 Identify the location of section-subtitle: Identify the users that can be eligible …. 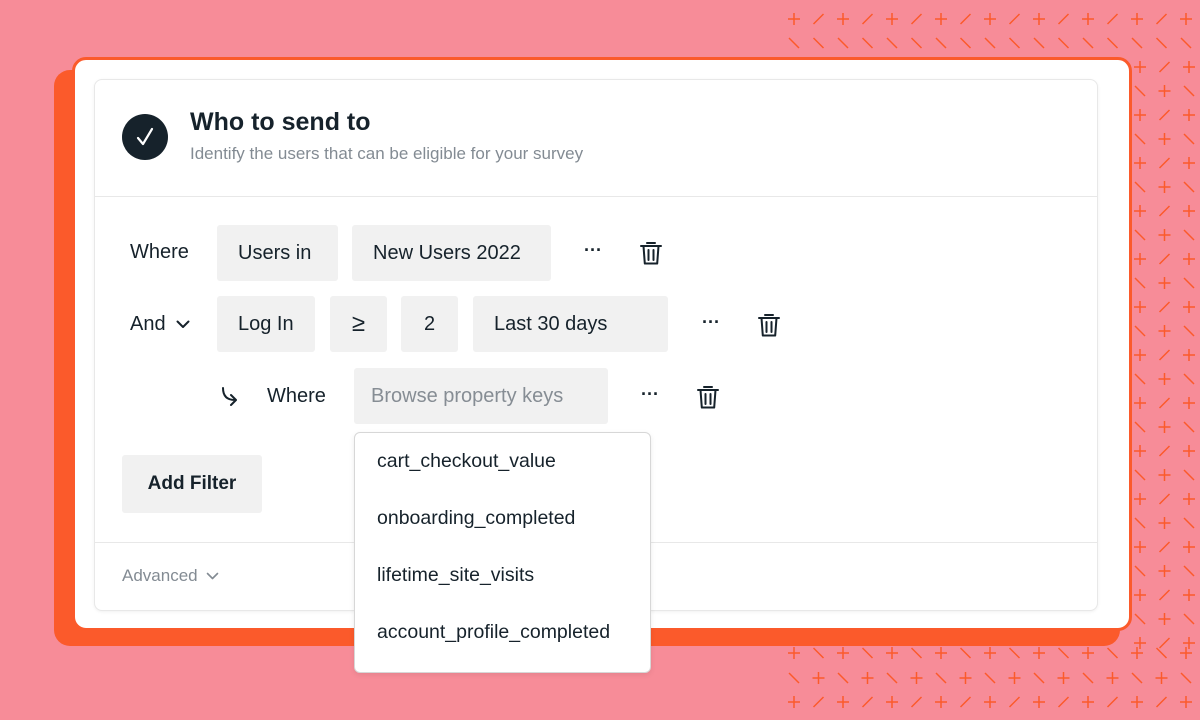
(387, 153).